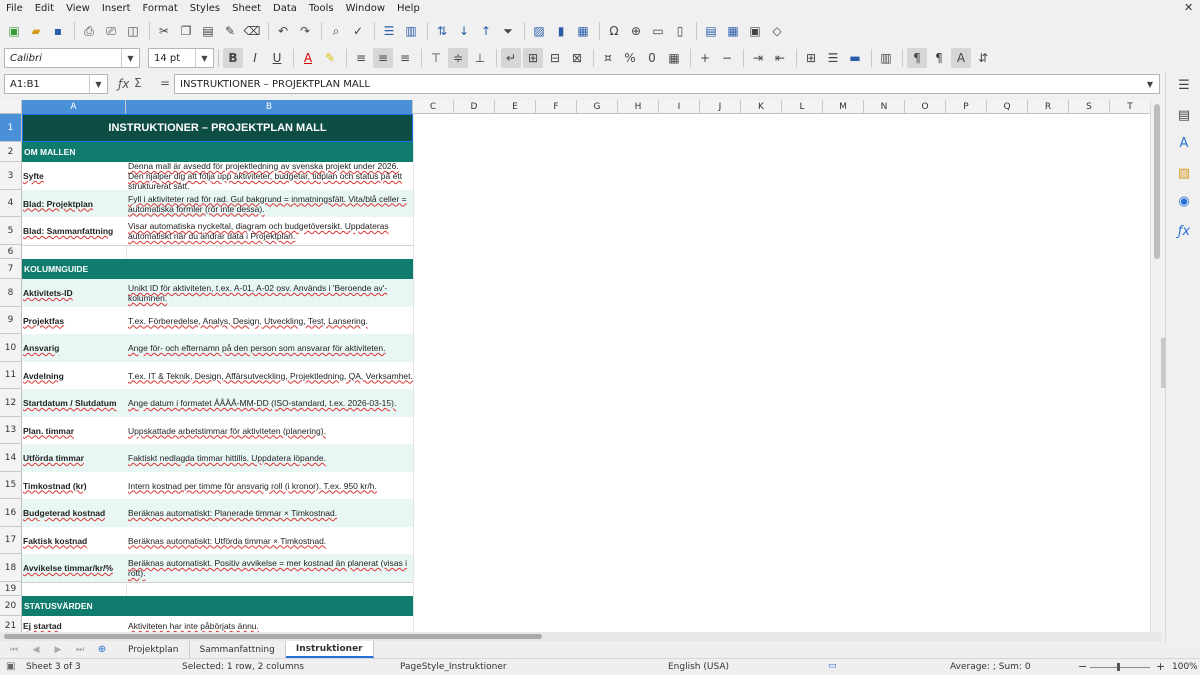 This screenshot has height=675, width=1200. Describe the element at coordinates (11, 293) in the screenshot. I see `row-header: 8` at that location.